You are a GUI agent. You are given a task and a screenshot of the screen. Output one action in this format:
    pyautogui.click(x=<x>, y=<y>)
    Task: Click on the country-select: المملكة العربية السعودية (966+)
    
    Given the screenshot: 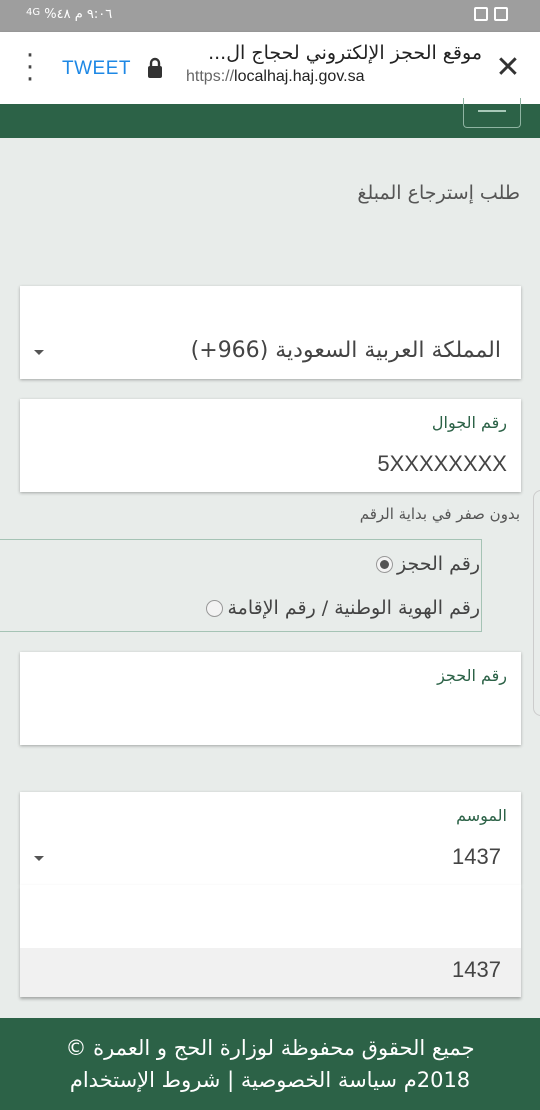 What is the action you would take?
    pyautogui.click(x=270, y=332)
    